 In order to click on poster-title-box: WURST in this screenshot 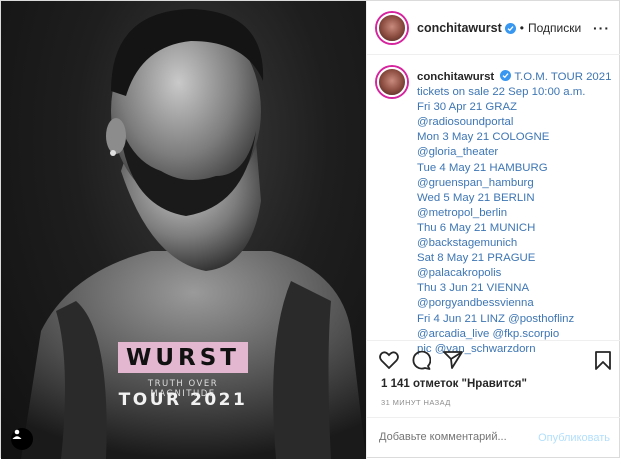, I will do `click(183, 357)`.